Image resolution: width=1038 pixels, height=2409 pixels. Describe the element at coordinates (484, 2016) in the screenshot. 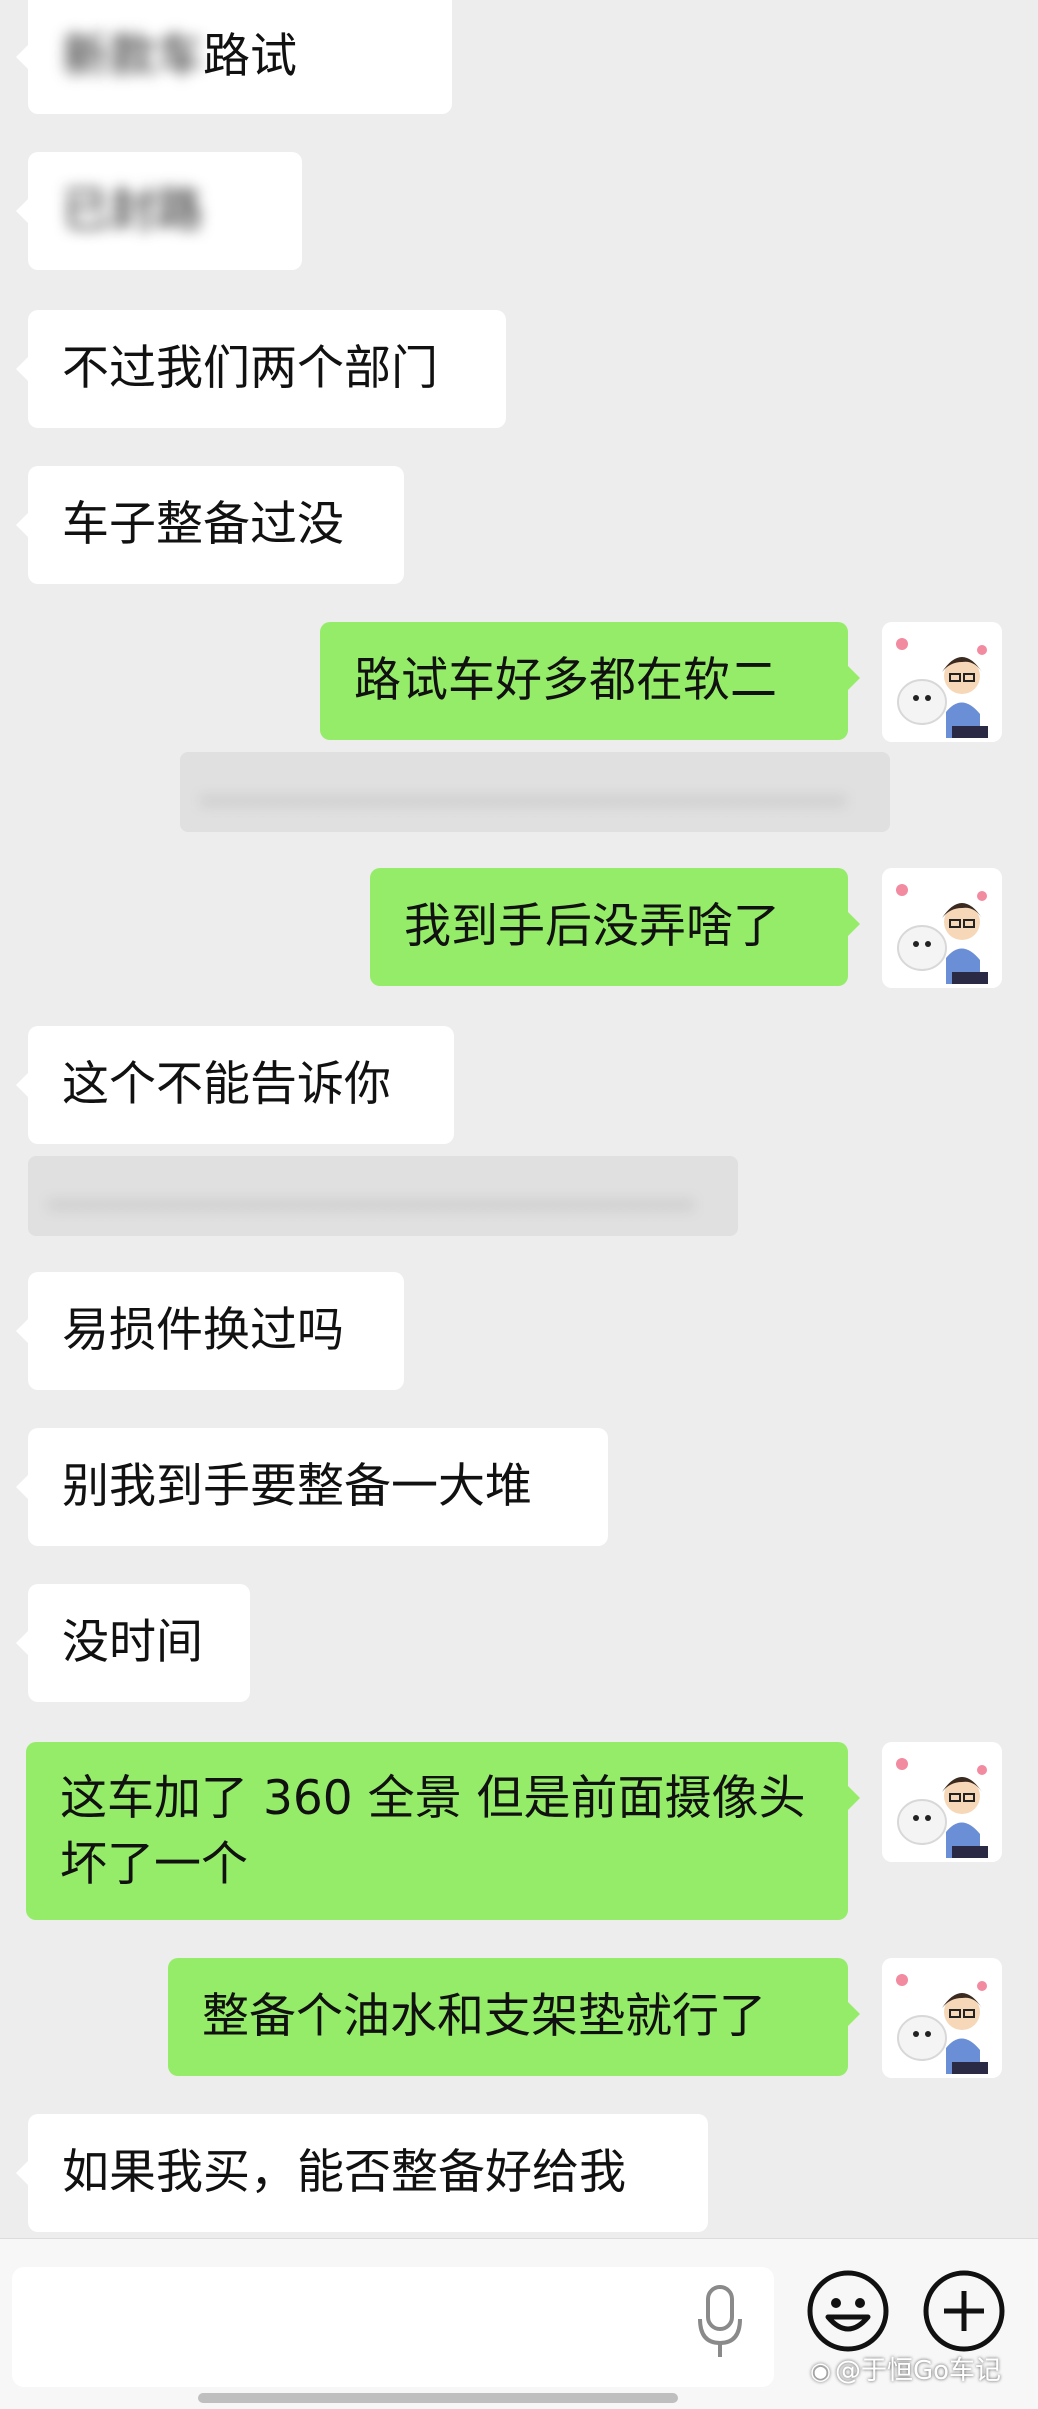

I see `message-text: 整备个油水和支架垫就行了` at that location.